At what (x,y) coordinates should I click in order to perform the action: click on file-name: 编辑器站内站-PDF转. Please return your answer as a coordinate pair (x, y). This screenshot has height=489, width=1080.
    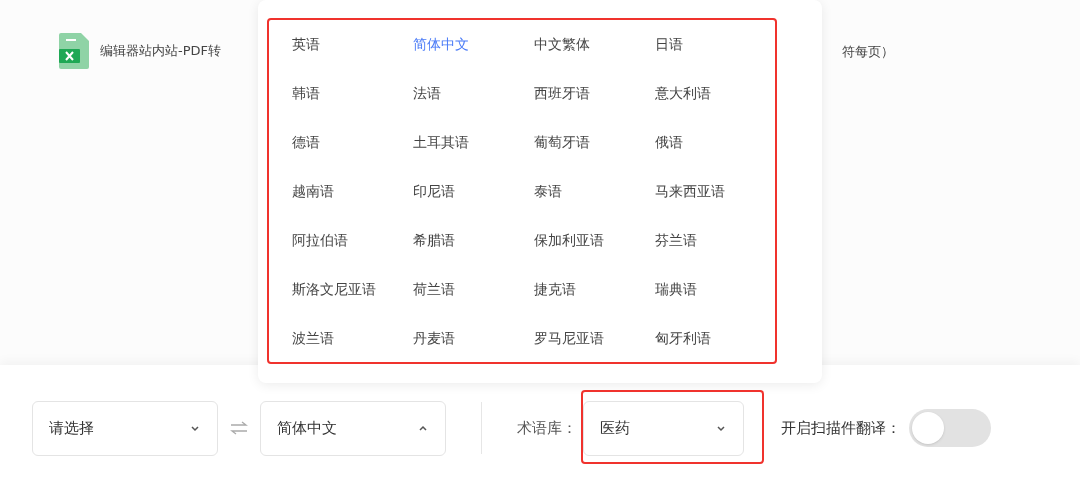
    Looking at the image, I should click on (161, 51).